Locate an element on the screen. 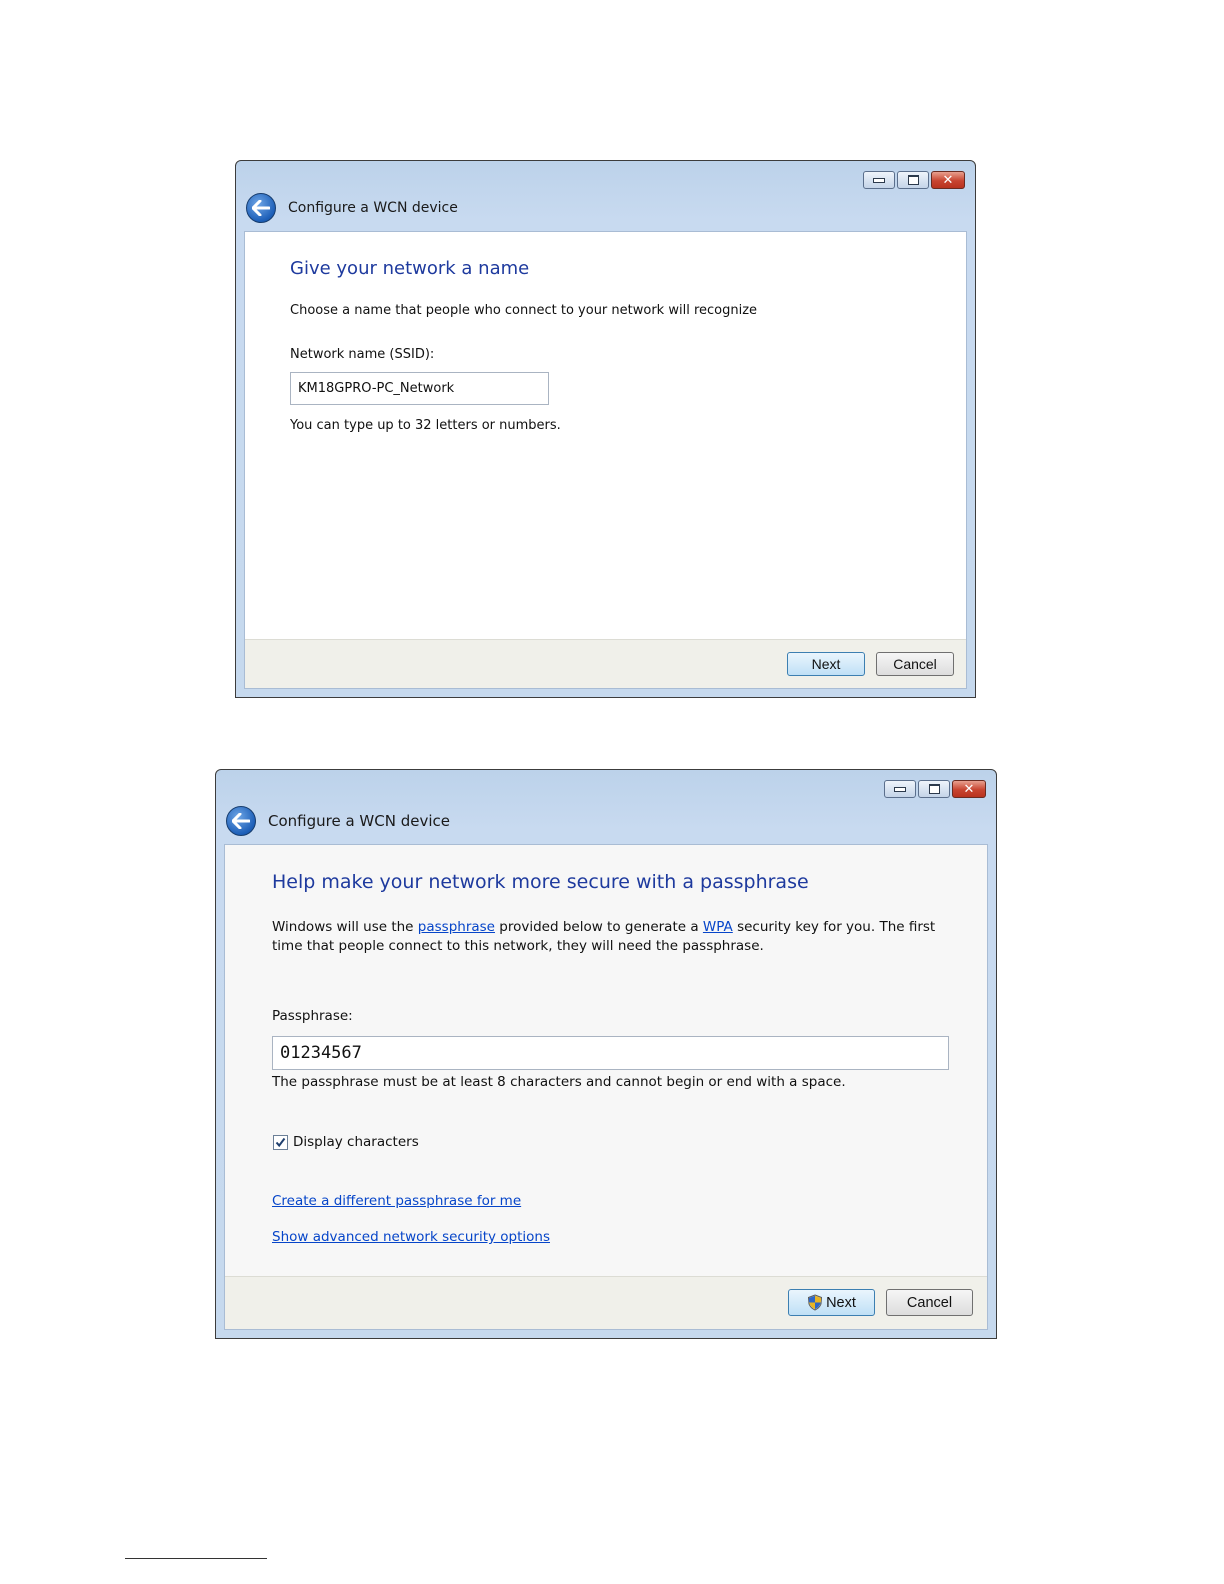 The image size is (1224, 1584). create-passphrase-link: Create a different passphrase for me is located at coordinates (396, 1201).